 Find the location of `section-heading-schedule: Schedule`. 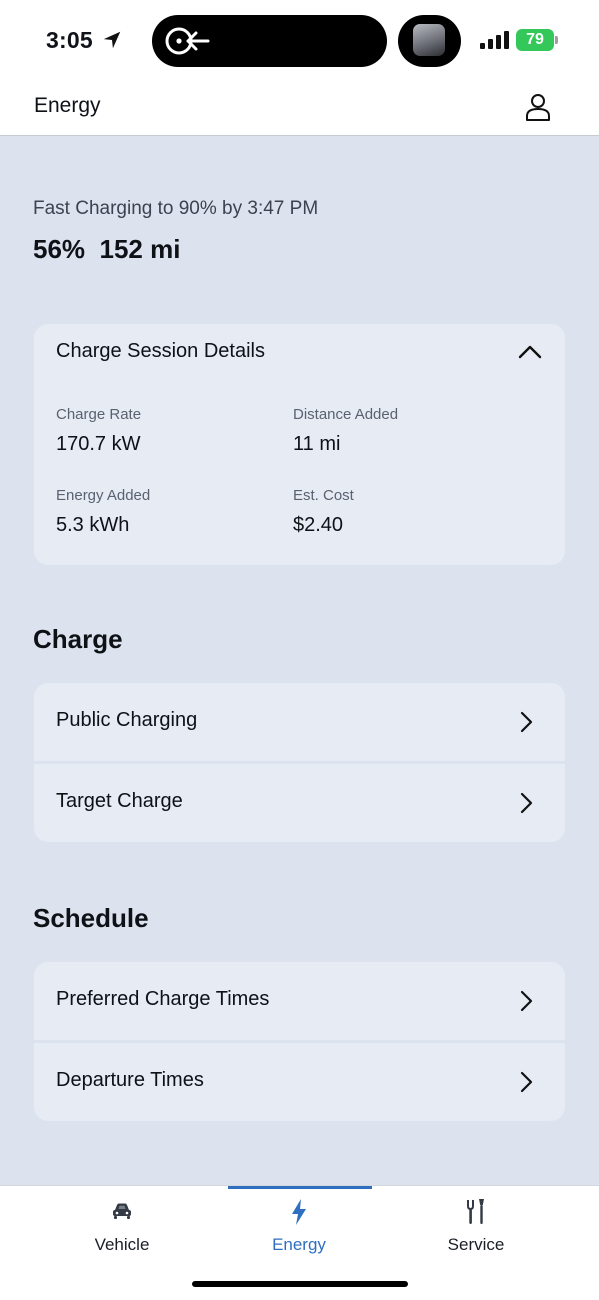

section-heading-schedule: Schedule is located at coordinates (91, 918).